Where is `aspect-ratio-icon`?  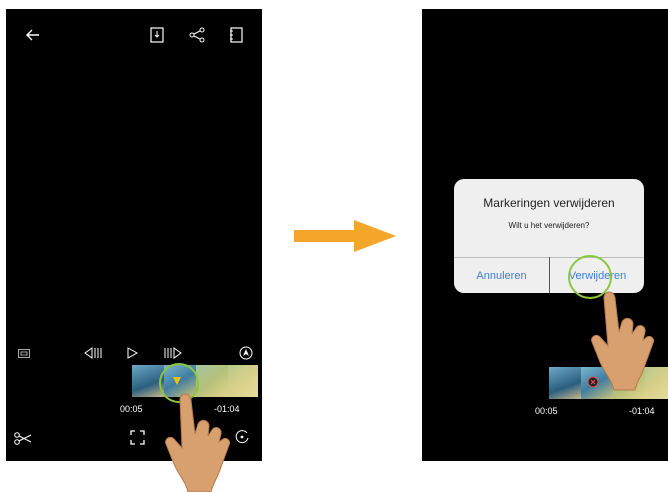 aspect-ratio-icon is located at coordinates (24, 353).